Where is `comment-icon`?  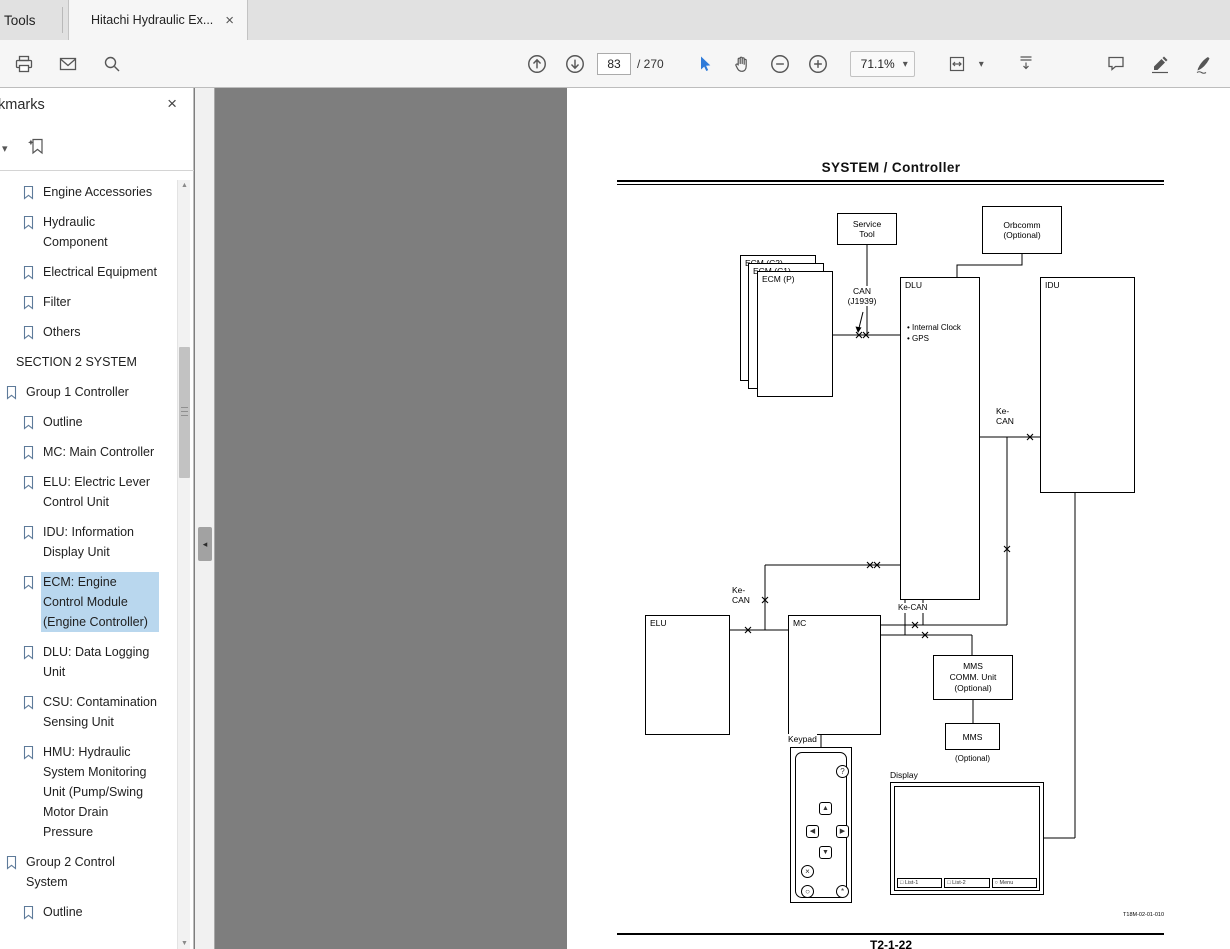
comment-icon is located at coordinates (1116, 63).